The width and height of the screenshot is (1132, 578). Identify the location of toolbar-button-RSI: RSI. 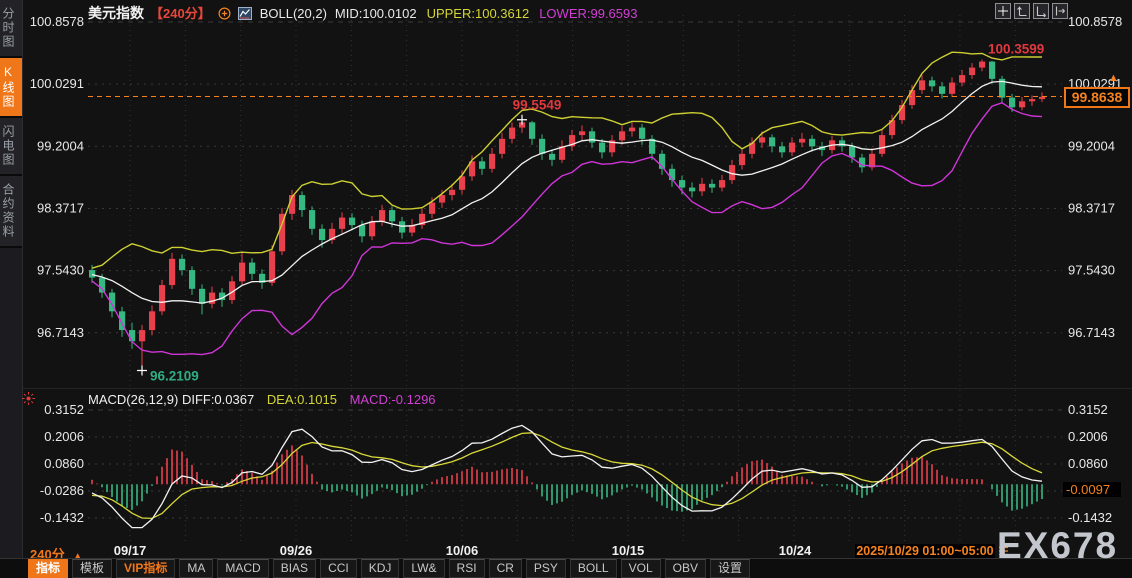
(466, 568).